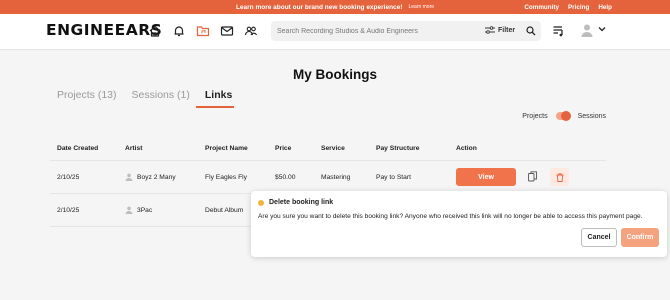  What do you see at coordinates (535, 116) in the screenshot?
I see `toggle-label-projects: Projects` at bounding box center [535, 116].